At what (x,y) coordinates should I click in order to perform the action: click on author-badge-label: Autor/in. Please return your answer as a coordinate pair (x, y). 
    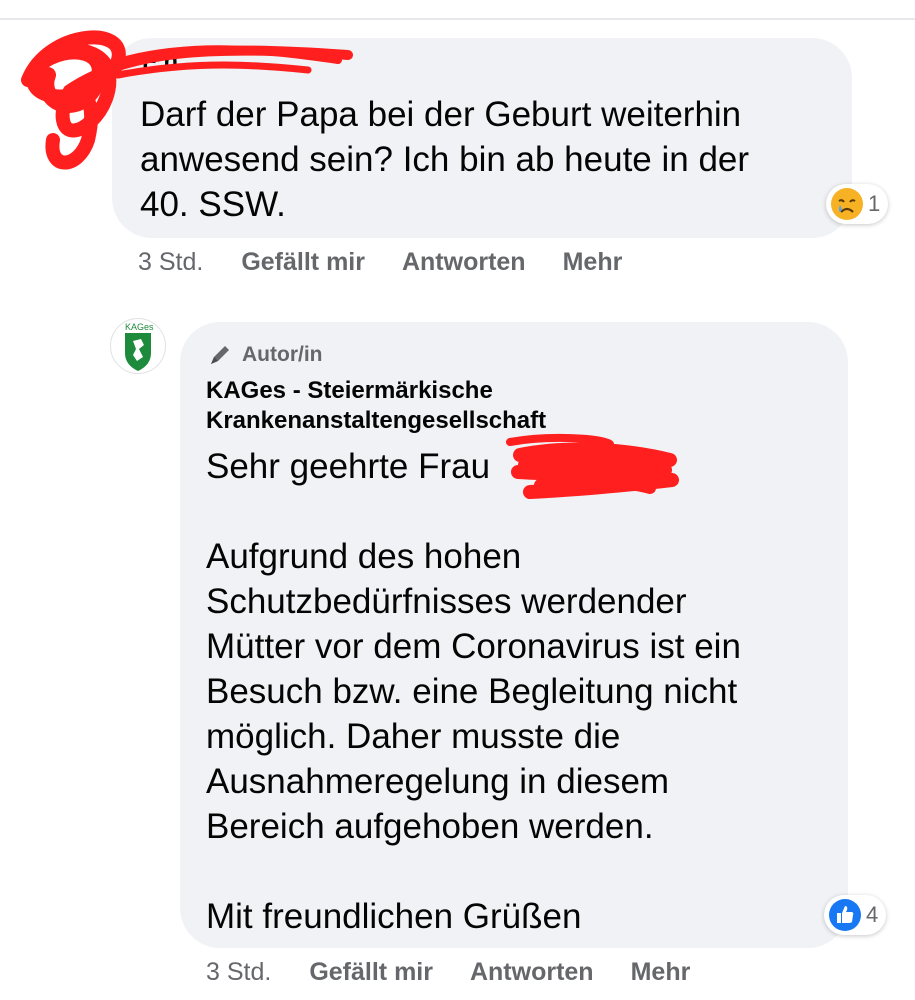
    Looking at the image, I should click on (282, 354).